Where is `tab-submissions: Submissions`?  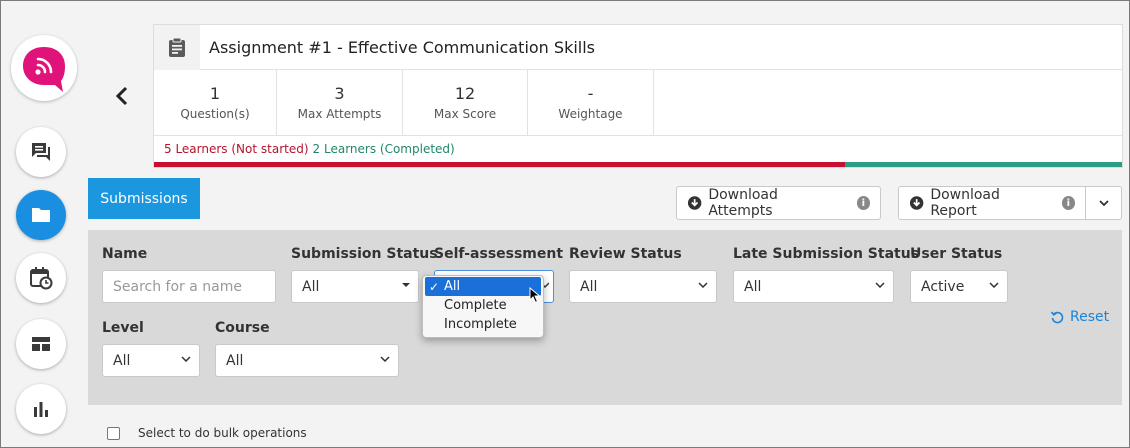 tab-submissions: Submissions is located at coordinates (144, 198).